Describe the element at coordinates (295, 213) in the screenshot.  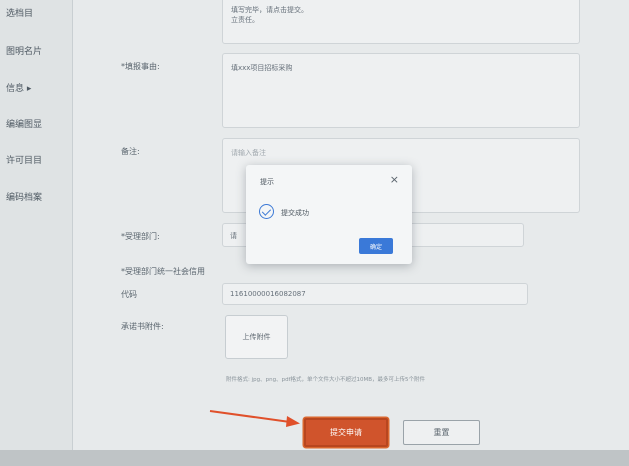
I see `dialog-message: 提交成功` at that location.